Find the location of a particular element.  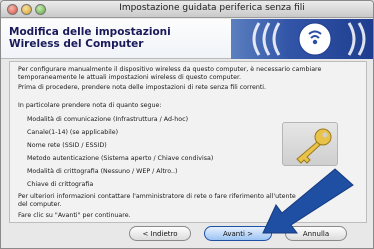

wireless-banner is located at coordinates (302, 39).